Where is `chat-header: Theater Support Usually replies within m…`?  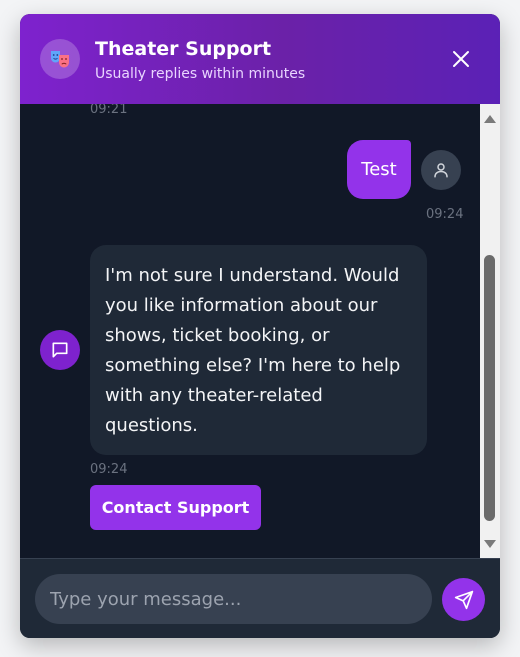 chat-header: Theater Support Usually replies within m… is located at coordinates (260, 59).